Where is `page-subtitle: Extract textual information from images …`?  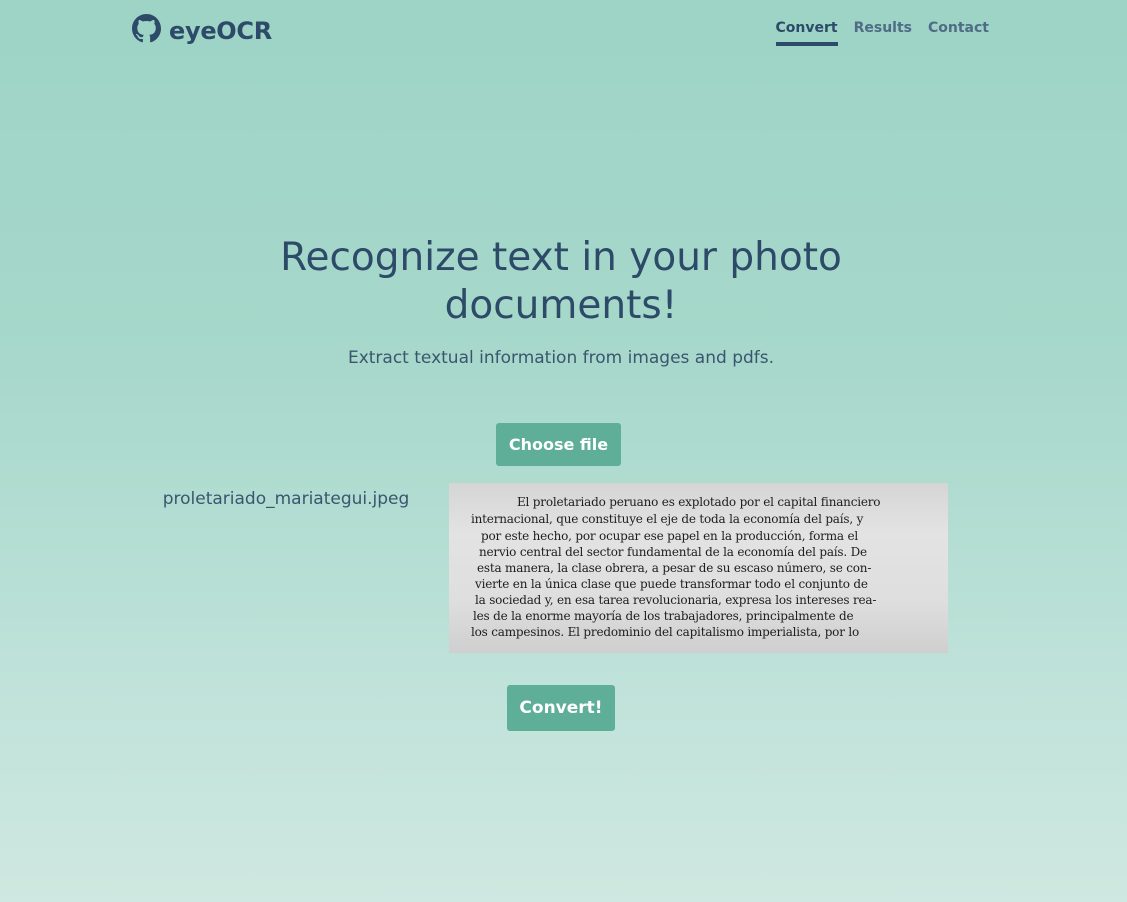
page-subtitle: Extract textual information from images … is located at coordinates (561, 358).